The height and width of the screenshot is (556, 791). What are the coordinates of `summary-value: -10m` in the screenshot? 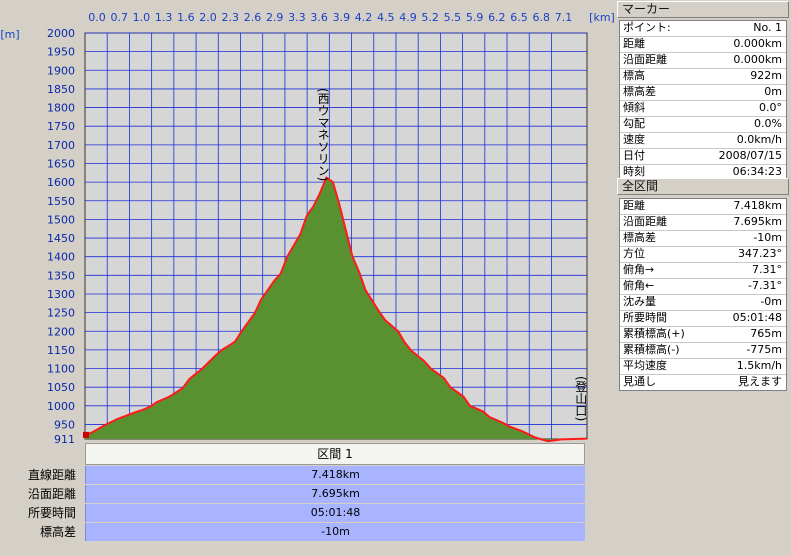 It's located at (335, 532).